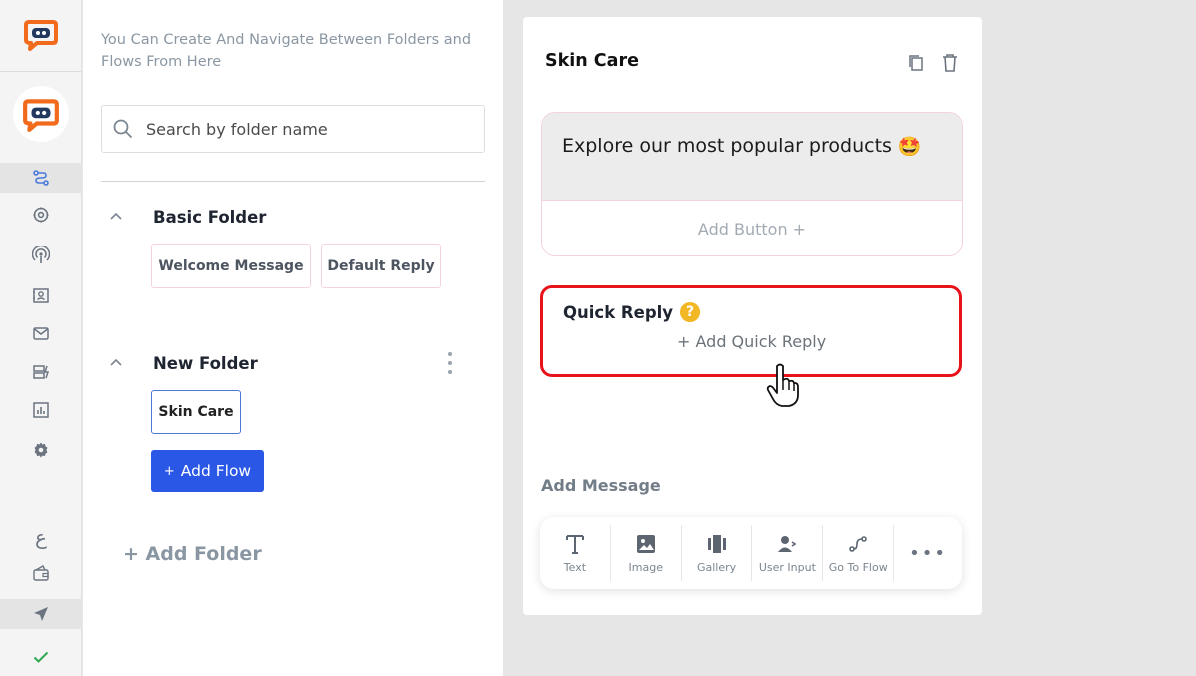  What do you see at coordinates (192, 554) in the screenshot?
I see `add-folder-link: + Add Folder` at bounding box center [192, 554].